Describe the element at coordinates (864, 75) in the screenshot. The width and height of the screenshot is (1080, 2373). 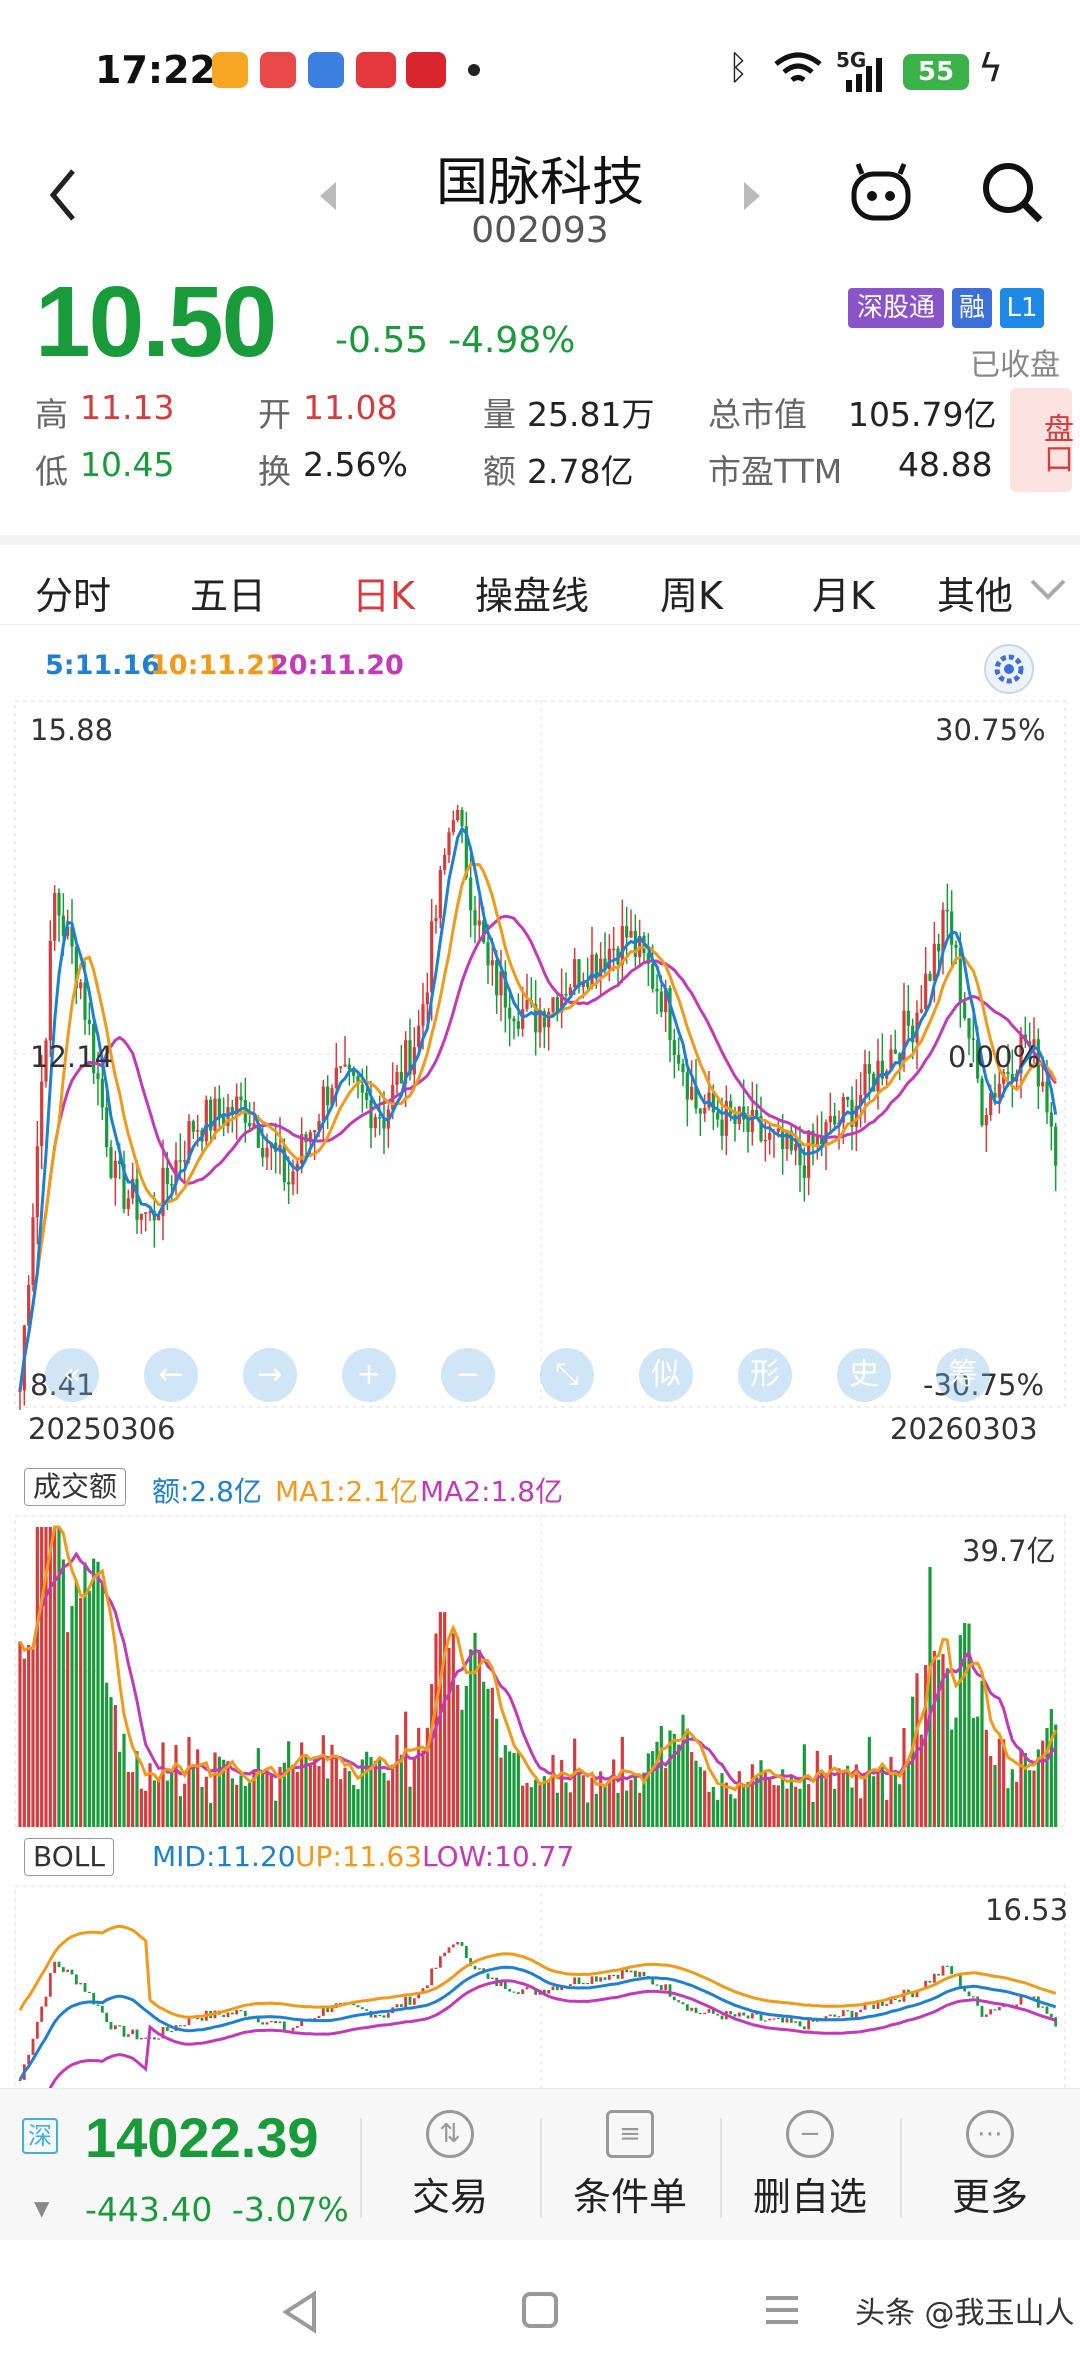
I see `signal-icon` at that location.